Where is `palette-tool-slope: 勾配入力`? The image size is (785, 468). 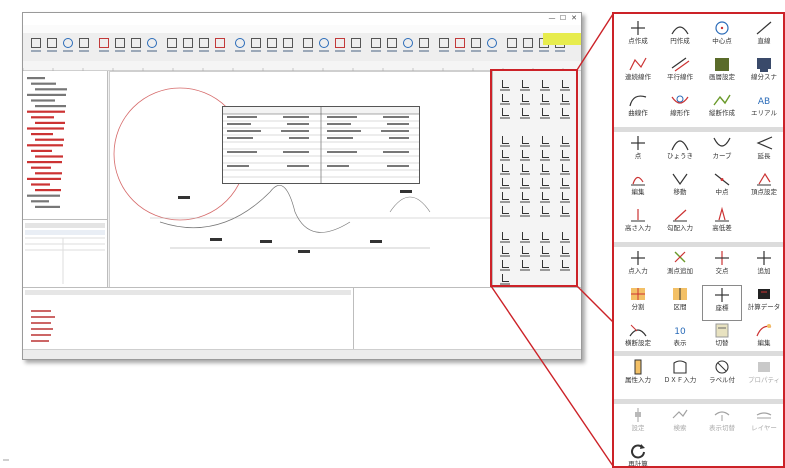
palette-tool-slope: 勾配入力 is located at coordinates (680, 224).